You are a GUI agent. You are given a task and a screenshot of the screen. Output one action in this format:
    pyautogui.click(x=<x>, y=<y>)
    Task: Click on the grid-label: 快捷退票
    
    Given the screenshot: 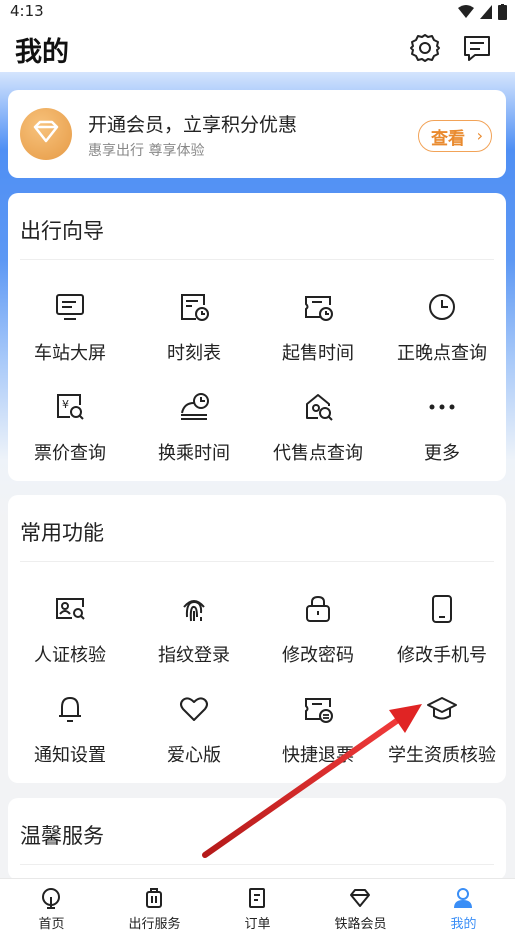 What is the action you would take?
    pyautogui.click(x=318, y=755)
    